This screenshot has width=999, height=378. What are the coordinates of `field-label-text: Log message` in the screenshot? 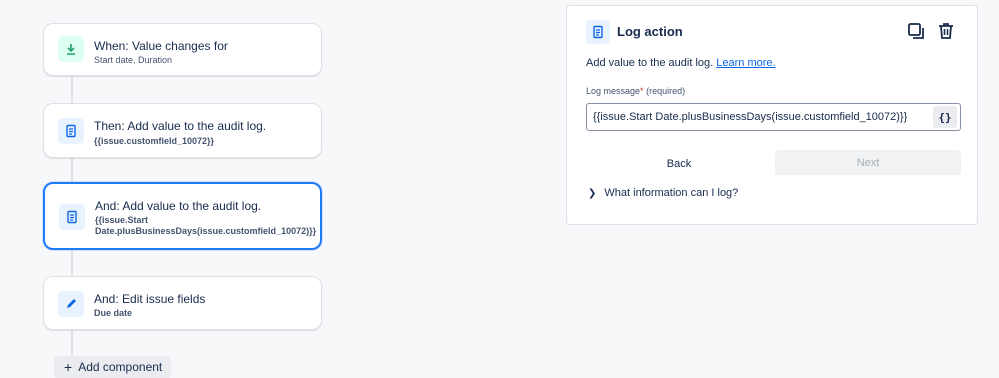 It's located at (613, 91).